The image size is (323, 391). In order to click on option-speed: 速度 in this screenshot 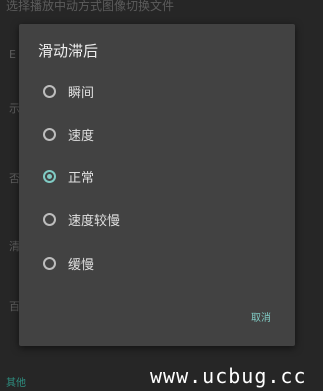, I will do `click(68, 134)`.